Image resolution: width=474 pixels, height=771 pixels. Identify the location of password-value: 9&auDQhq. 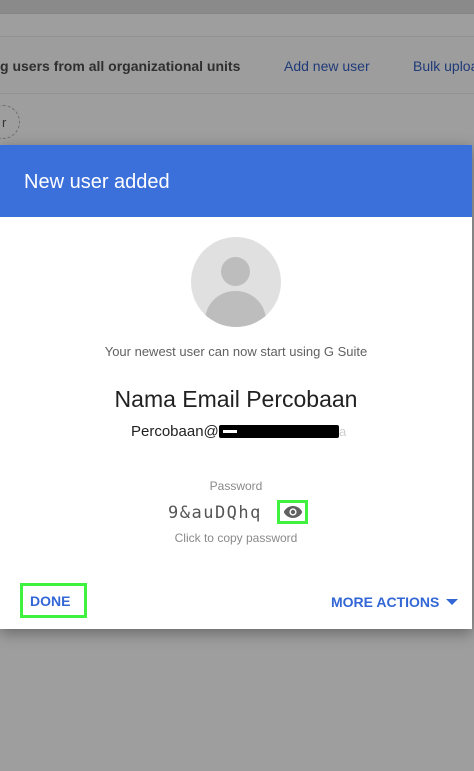
(215, 513).